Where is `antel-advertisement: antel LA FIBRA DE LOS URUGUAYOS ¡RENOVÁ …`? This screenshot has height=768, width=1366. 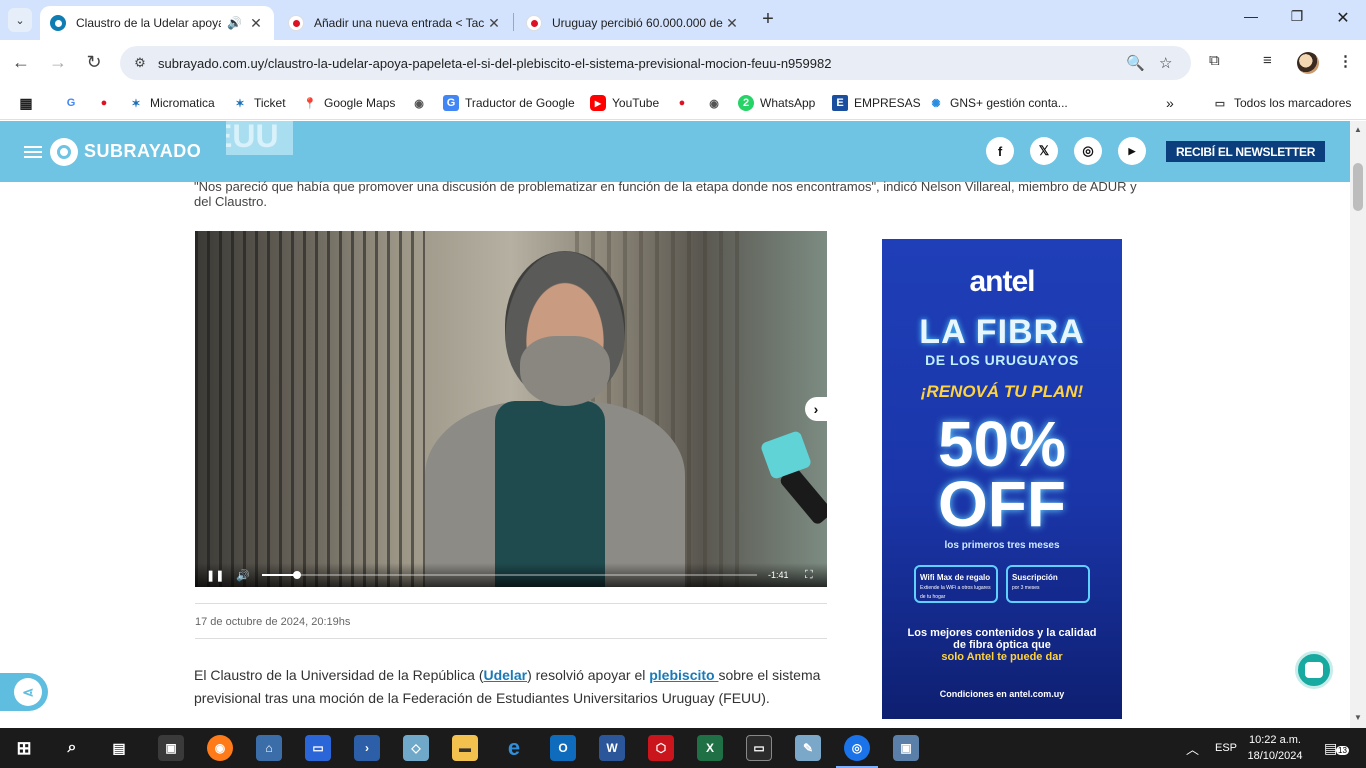 antel-advertisement: antel LA FIBRA DE LOS URUGUAYOS ¡RENOVÁ … is located at coordinates (1002, 479).